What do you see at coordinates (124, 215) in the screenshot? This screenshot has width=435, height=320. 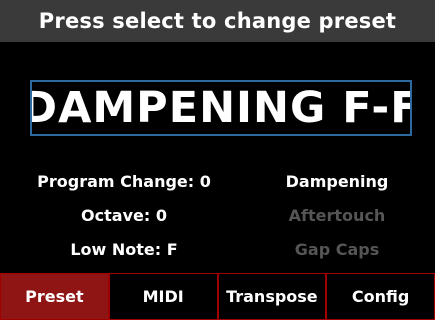 I see `octave-label: Octave: 0` at bounding box center [124, 215].